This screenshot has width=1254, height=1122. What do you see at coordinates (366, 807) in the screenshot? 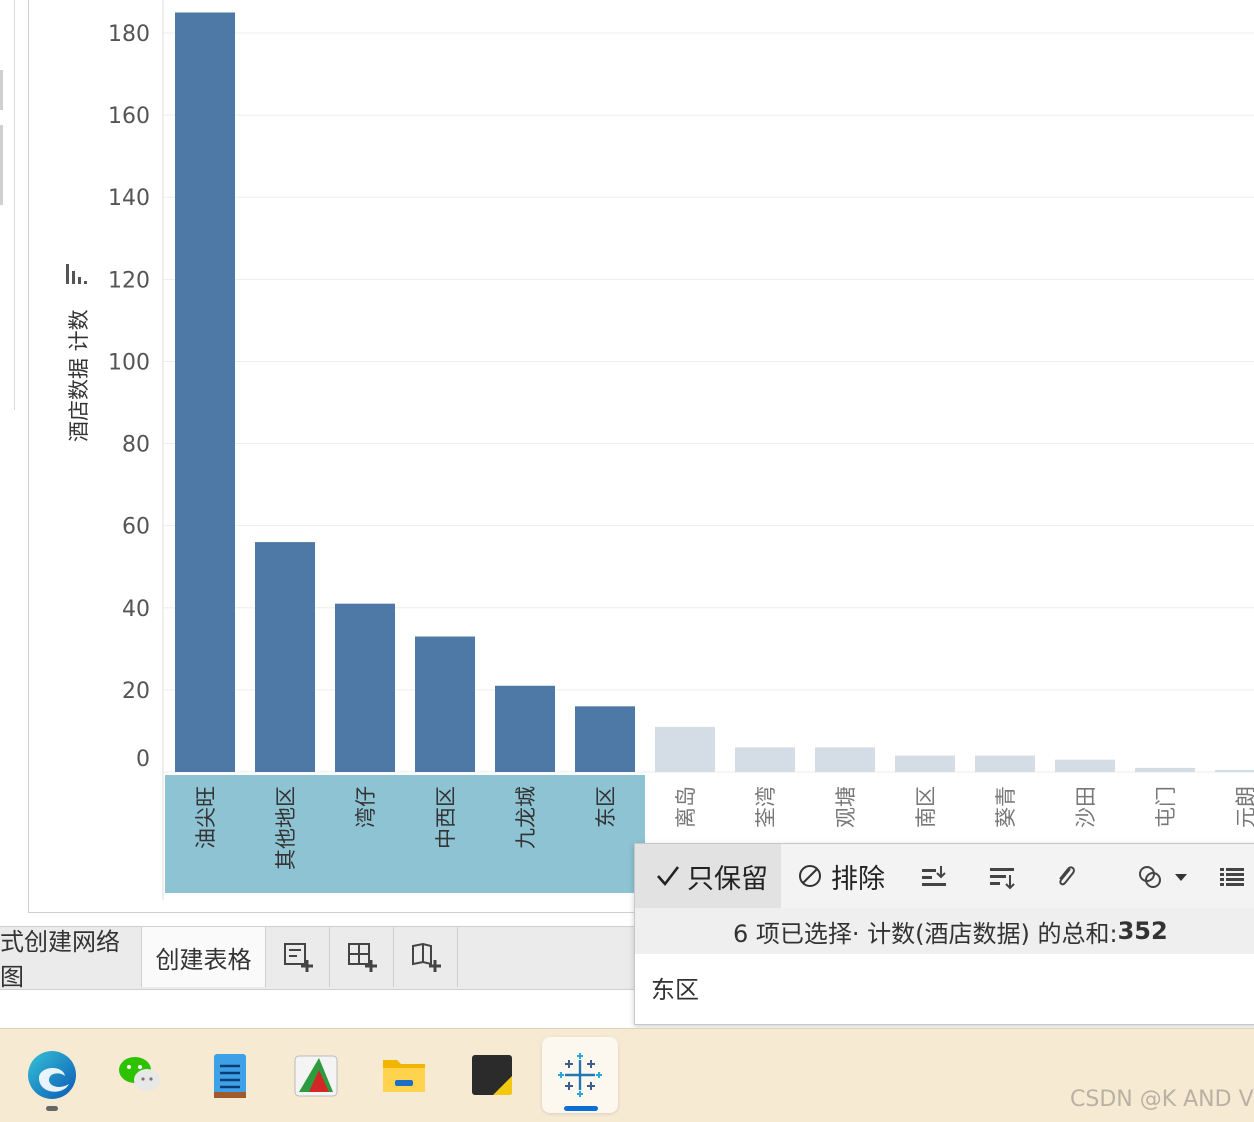
I see `x-tick-label: 湾仔` at bounding box center [366, 807].